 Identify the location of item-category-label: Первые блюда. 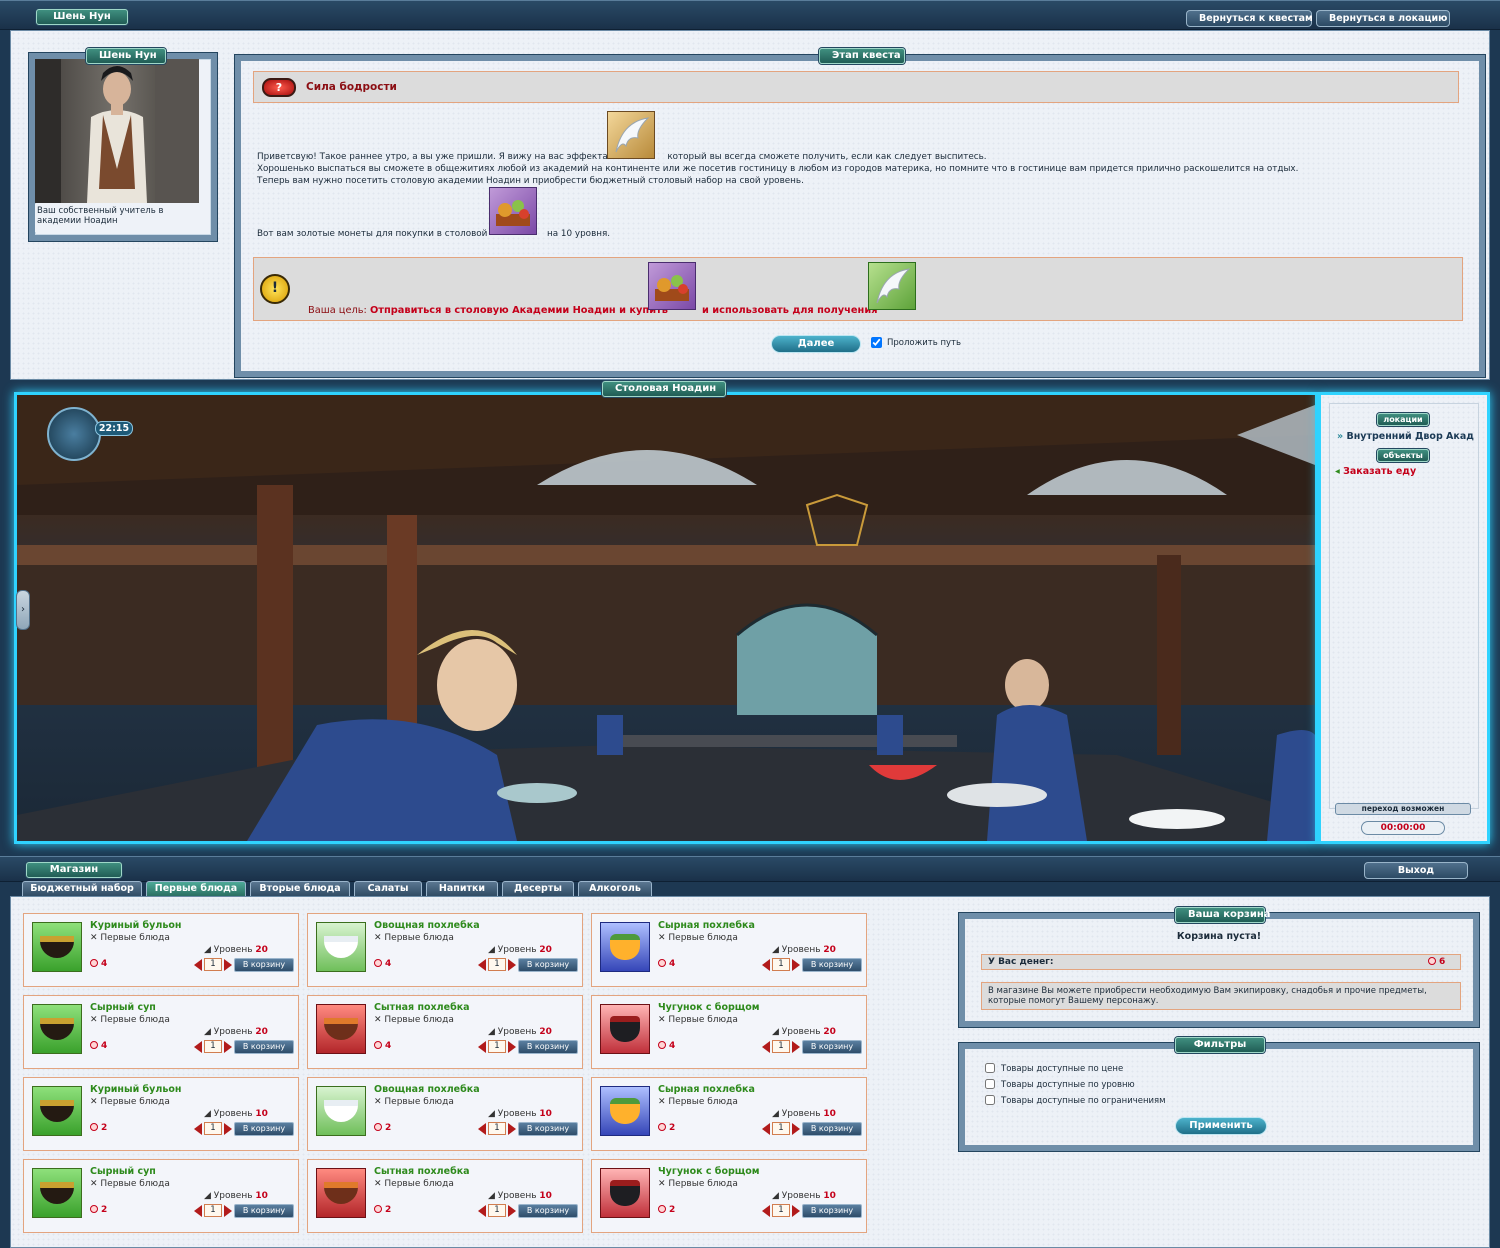
(135, 1102).